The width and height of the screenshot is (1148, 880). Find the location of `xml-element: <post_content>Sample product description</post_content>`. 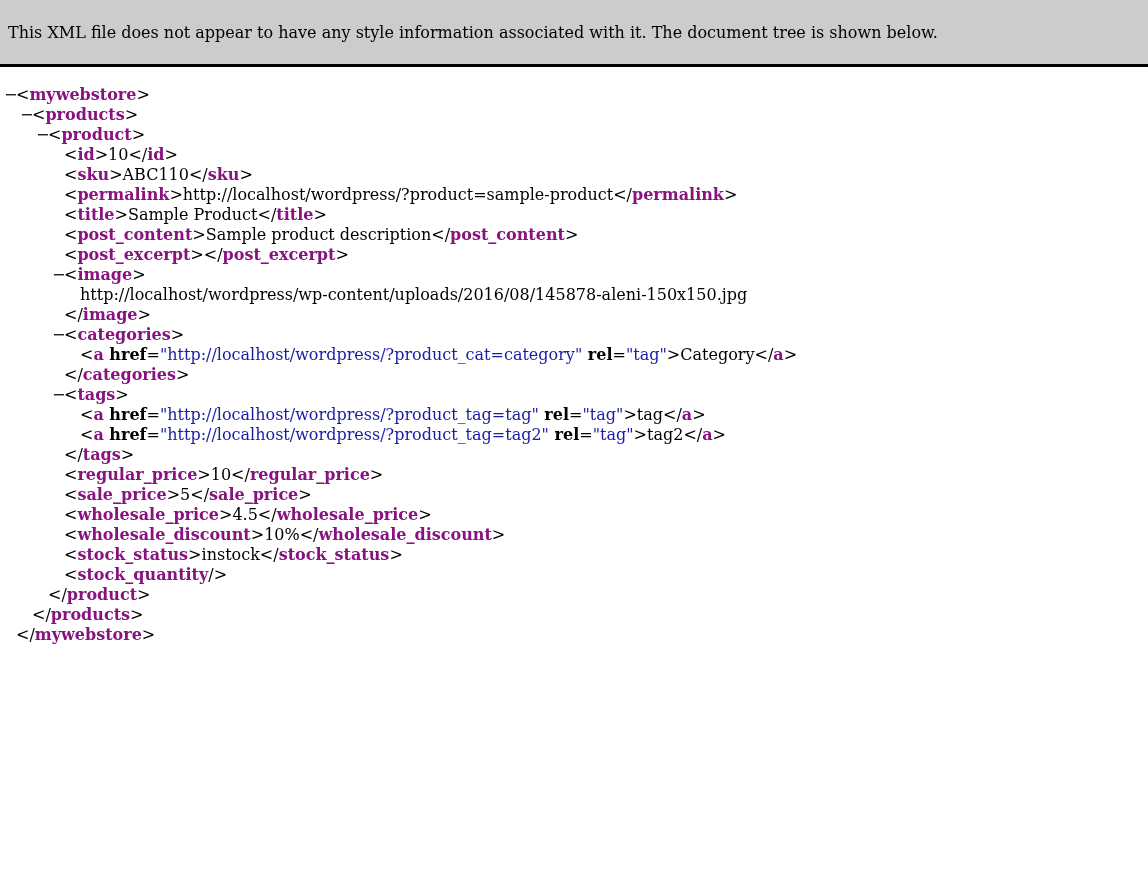

xml-element: <post_content>Sample product description</post_content> is located at coordinates (321, 234).